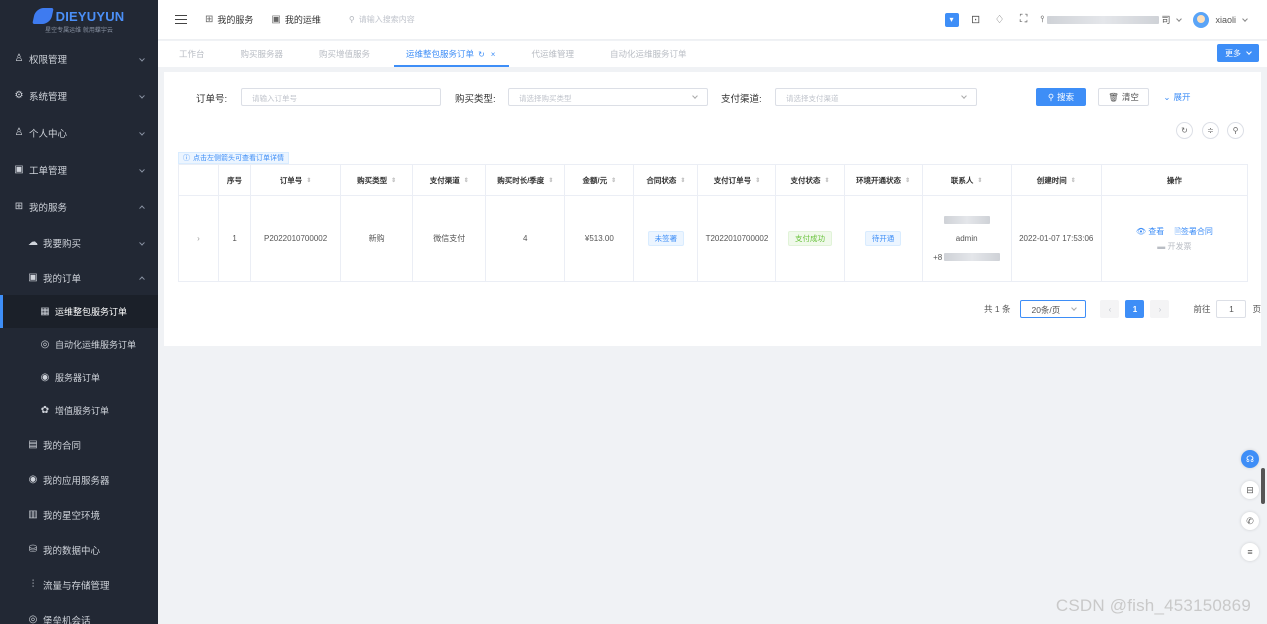  Describe the element at coordinates (1238, 53) in the screenshot. I see `more-tabs-button: 更多` at that location.